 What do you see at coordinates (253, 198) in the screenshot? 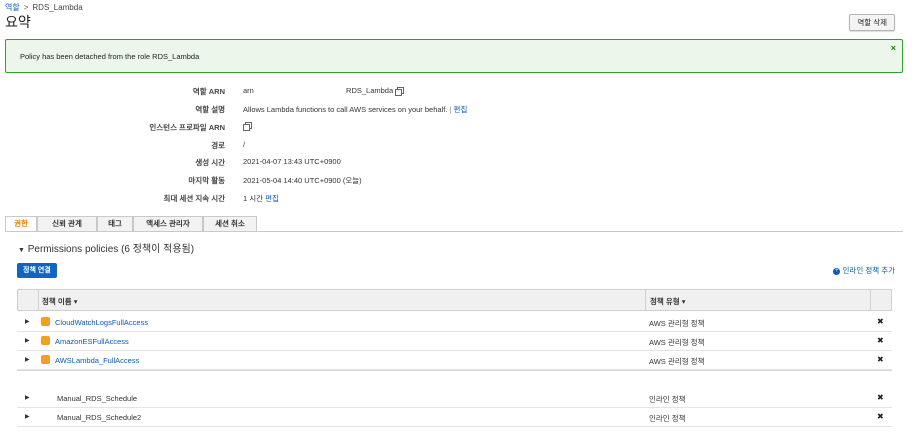
I see `max-session-value: 1 시간` at bounding box center [253, 198].